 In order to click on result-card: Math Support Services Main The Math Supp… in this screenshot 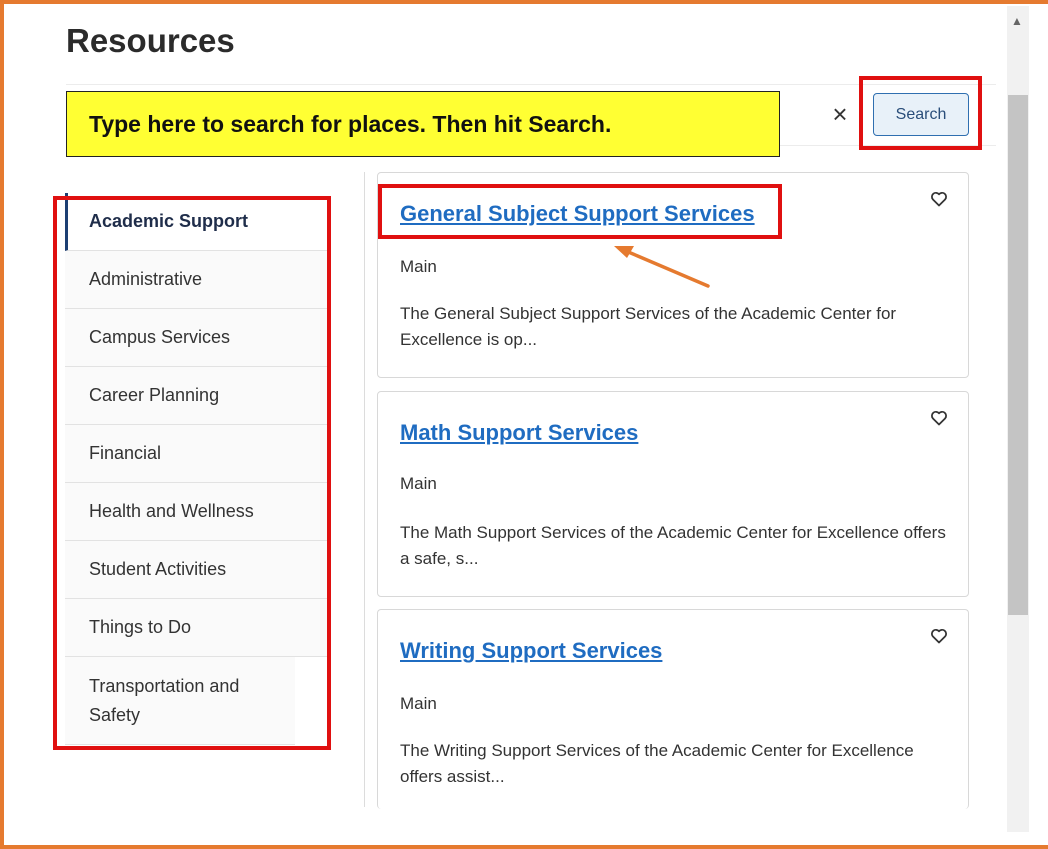, I will do `click(673, 494)`.